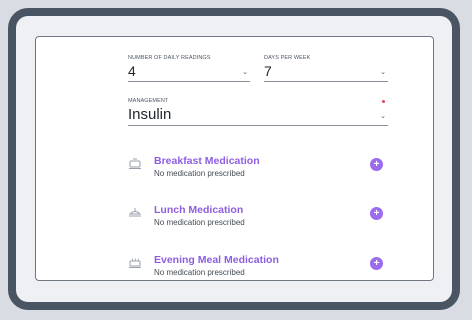 Image resolution: width=472 pixels, height=320 pixels. I want to click on lunch-medication-title: Lunch Medication, so click(199, 210).